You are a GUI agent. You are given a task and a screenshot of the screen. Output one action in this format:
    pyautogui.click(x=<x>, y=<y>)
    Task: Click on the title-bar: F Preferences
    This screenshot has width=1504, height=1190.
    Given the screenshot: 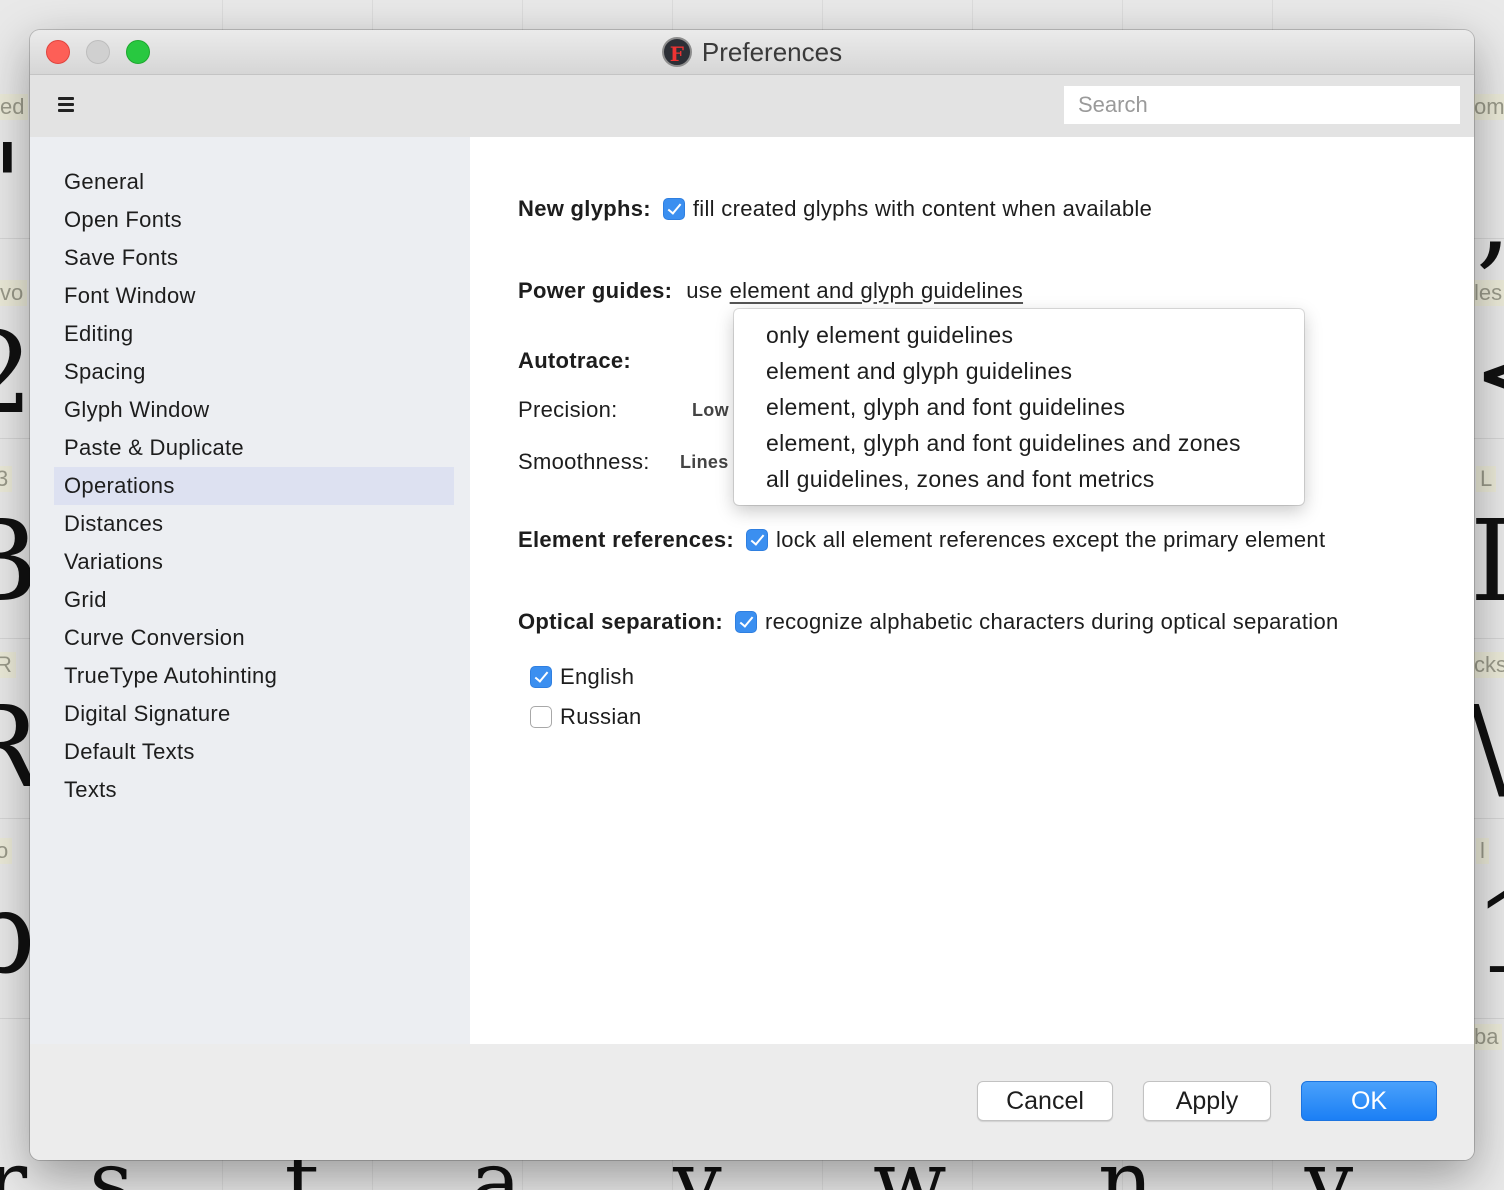 What is the action you would take?
    pyautogui.click(x=752, y=52)
    